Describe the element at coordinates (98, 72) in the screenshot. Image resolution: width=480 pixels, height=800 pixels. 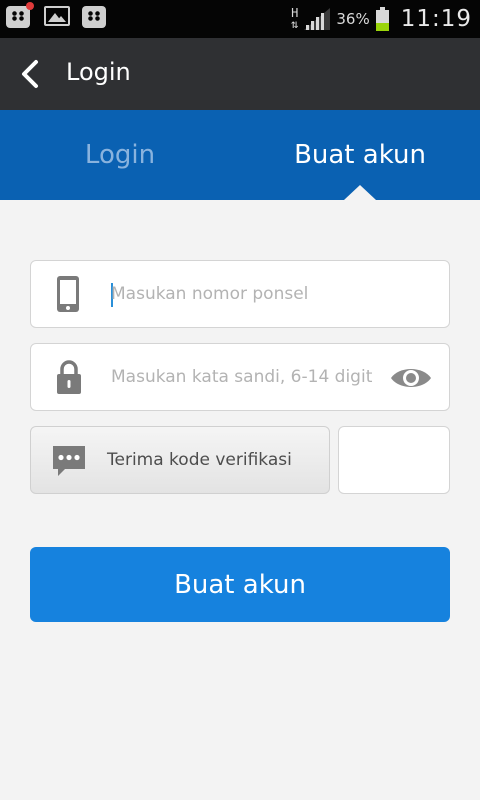
I see `page-title: Login` at that location.